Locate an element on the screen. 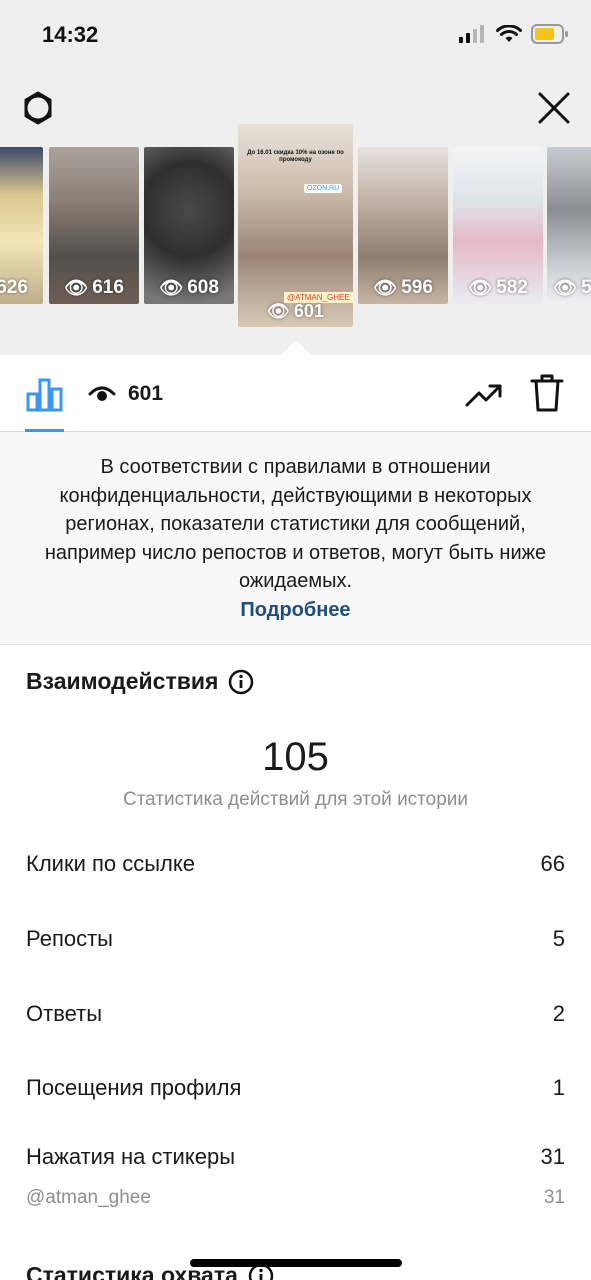  status-icons is located at coordinates (514, 34).